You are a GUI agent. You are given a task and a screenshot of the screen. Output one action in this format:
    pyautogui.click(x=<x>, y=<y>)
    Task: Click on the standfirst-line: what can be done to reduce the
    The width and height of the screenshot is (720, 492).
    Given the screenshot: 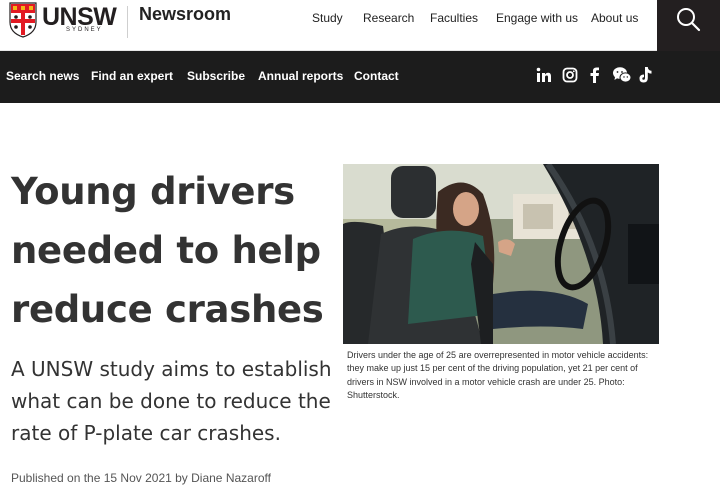 What is the action you would take?
    pyautogui.click(x=171, y=401)
    